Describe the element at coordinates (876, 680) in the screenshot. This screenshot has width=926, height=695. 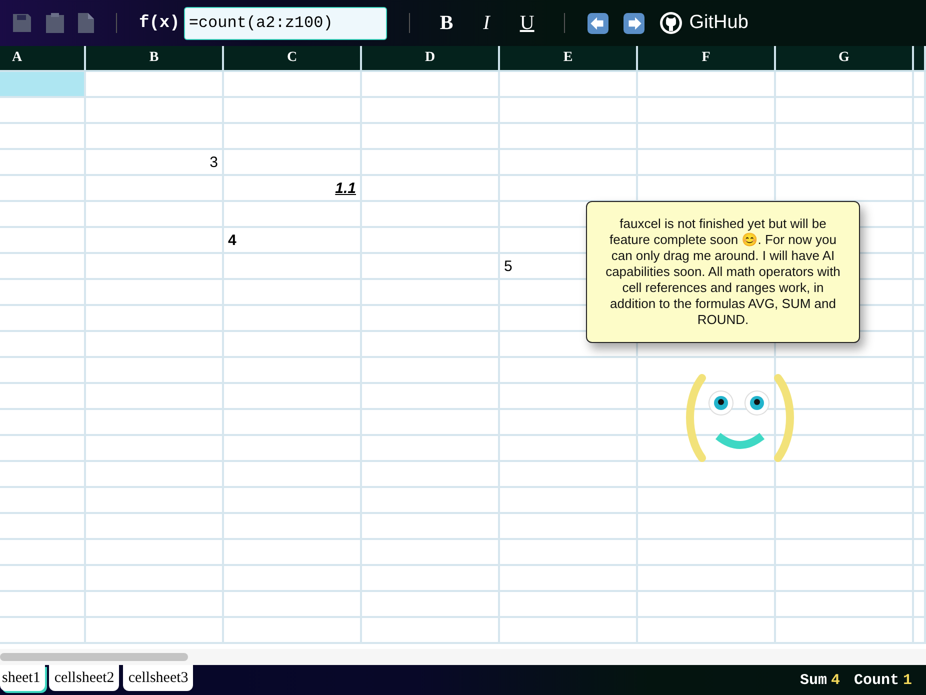
I see `count-label: Count` at that location.